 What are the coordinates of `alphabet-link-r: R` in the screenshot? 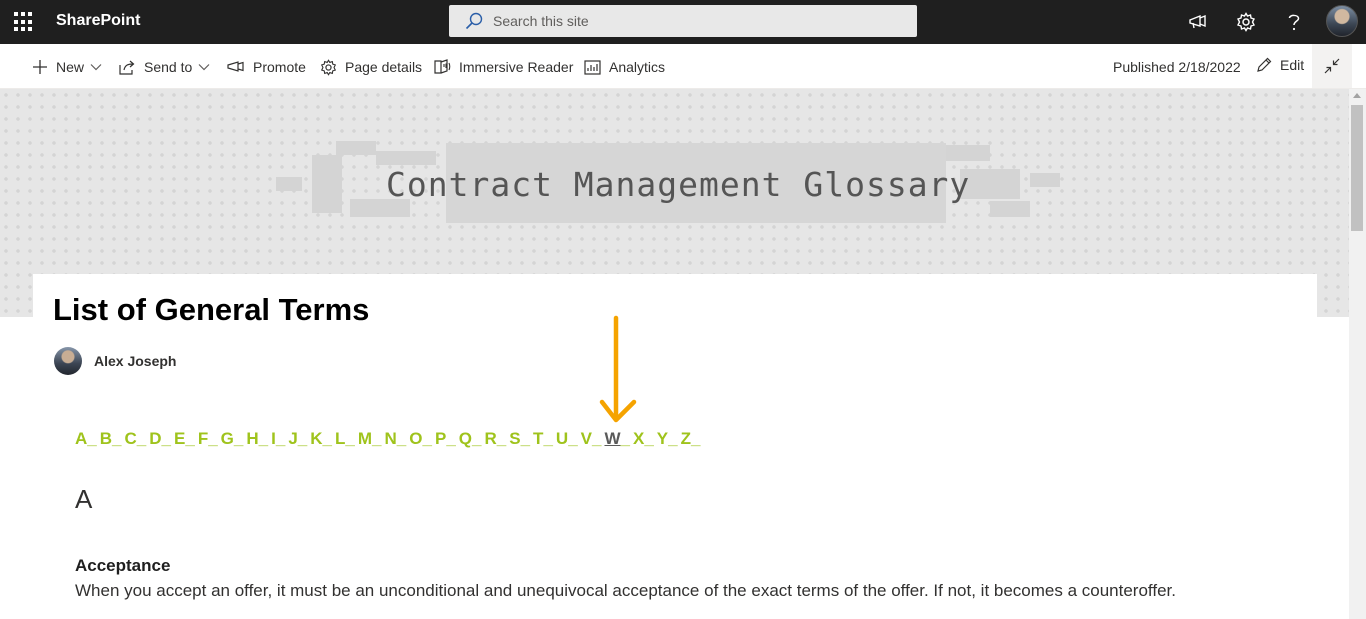 It's located at (490, 439).